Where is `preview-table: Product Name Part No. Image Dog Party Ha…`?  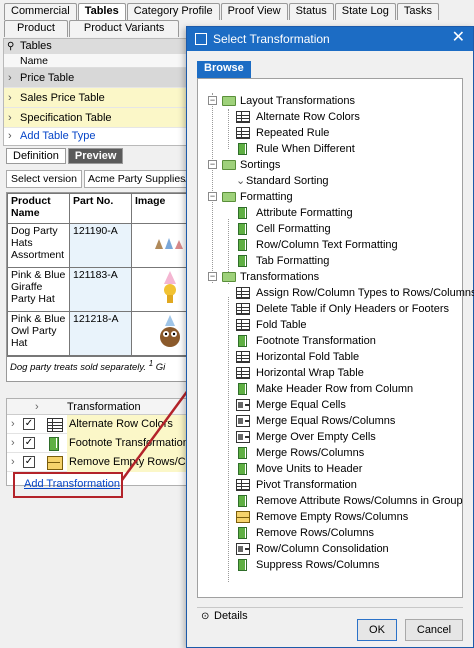
preview-table: Product Name Part No. Image Dog Party Ha… is located at coordinates (97, 274).